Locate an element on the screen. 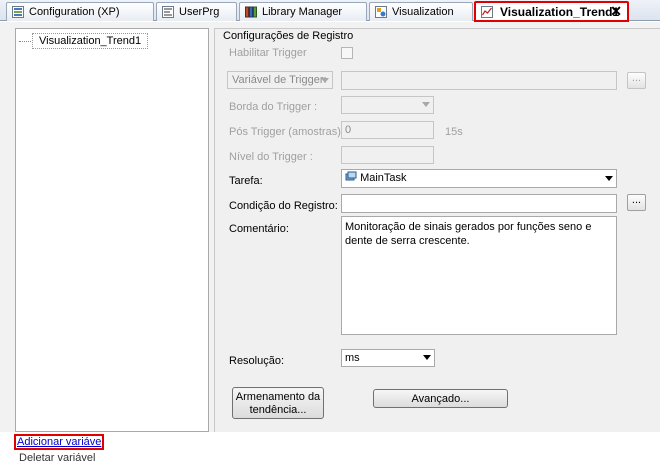 The height and width of the screenshot is (474, 660). post-trigger-label: Pós Trigger (amostras): is located at coordinates (286, 132).